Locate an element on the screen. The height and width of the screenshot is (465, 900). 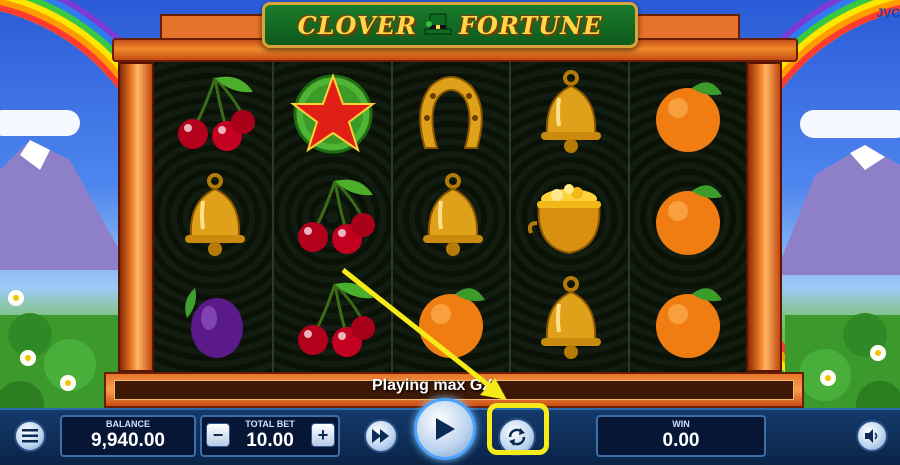
symbol-horseshoe is located at coordinates (451, 113).